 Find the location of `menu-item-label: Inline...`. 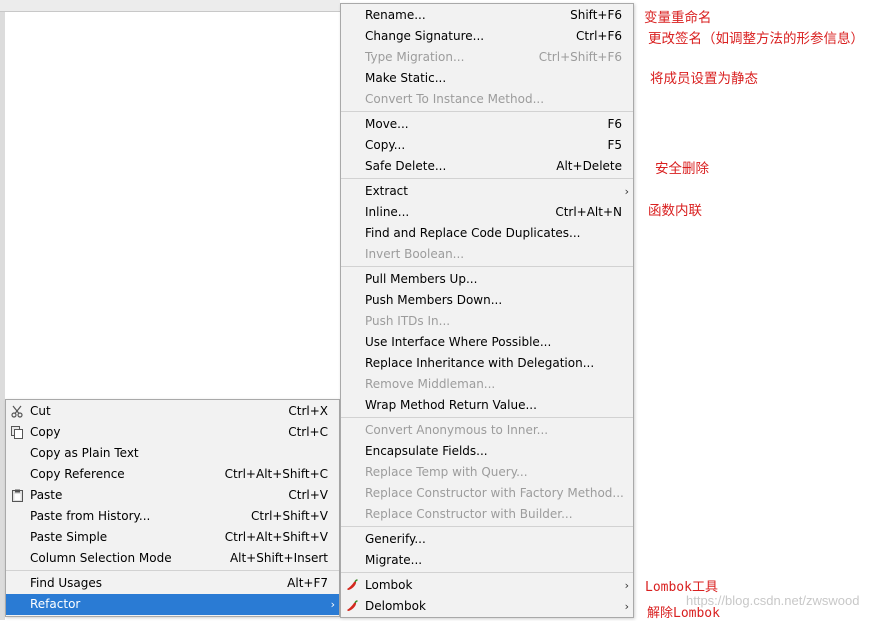

menu-item-label: Inline... is located at coordinates (387, 212).